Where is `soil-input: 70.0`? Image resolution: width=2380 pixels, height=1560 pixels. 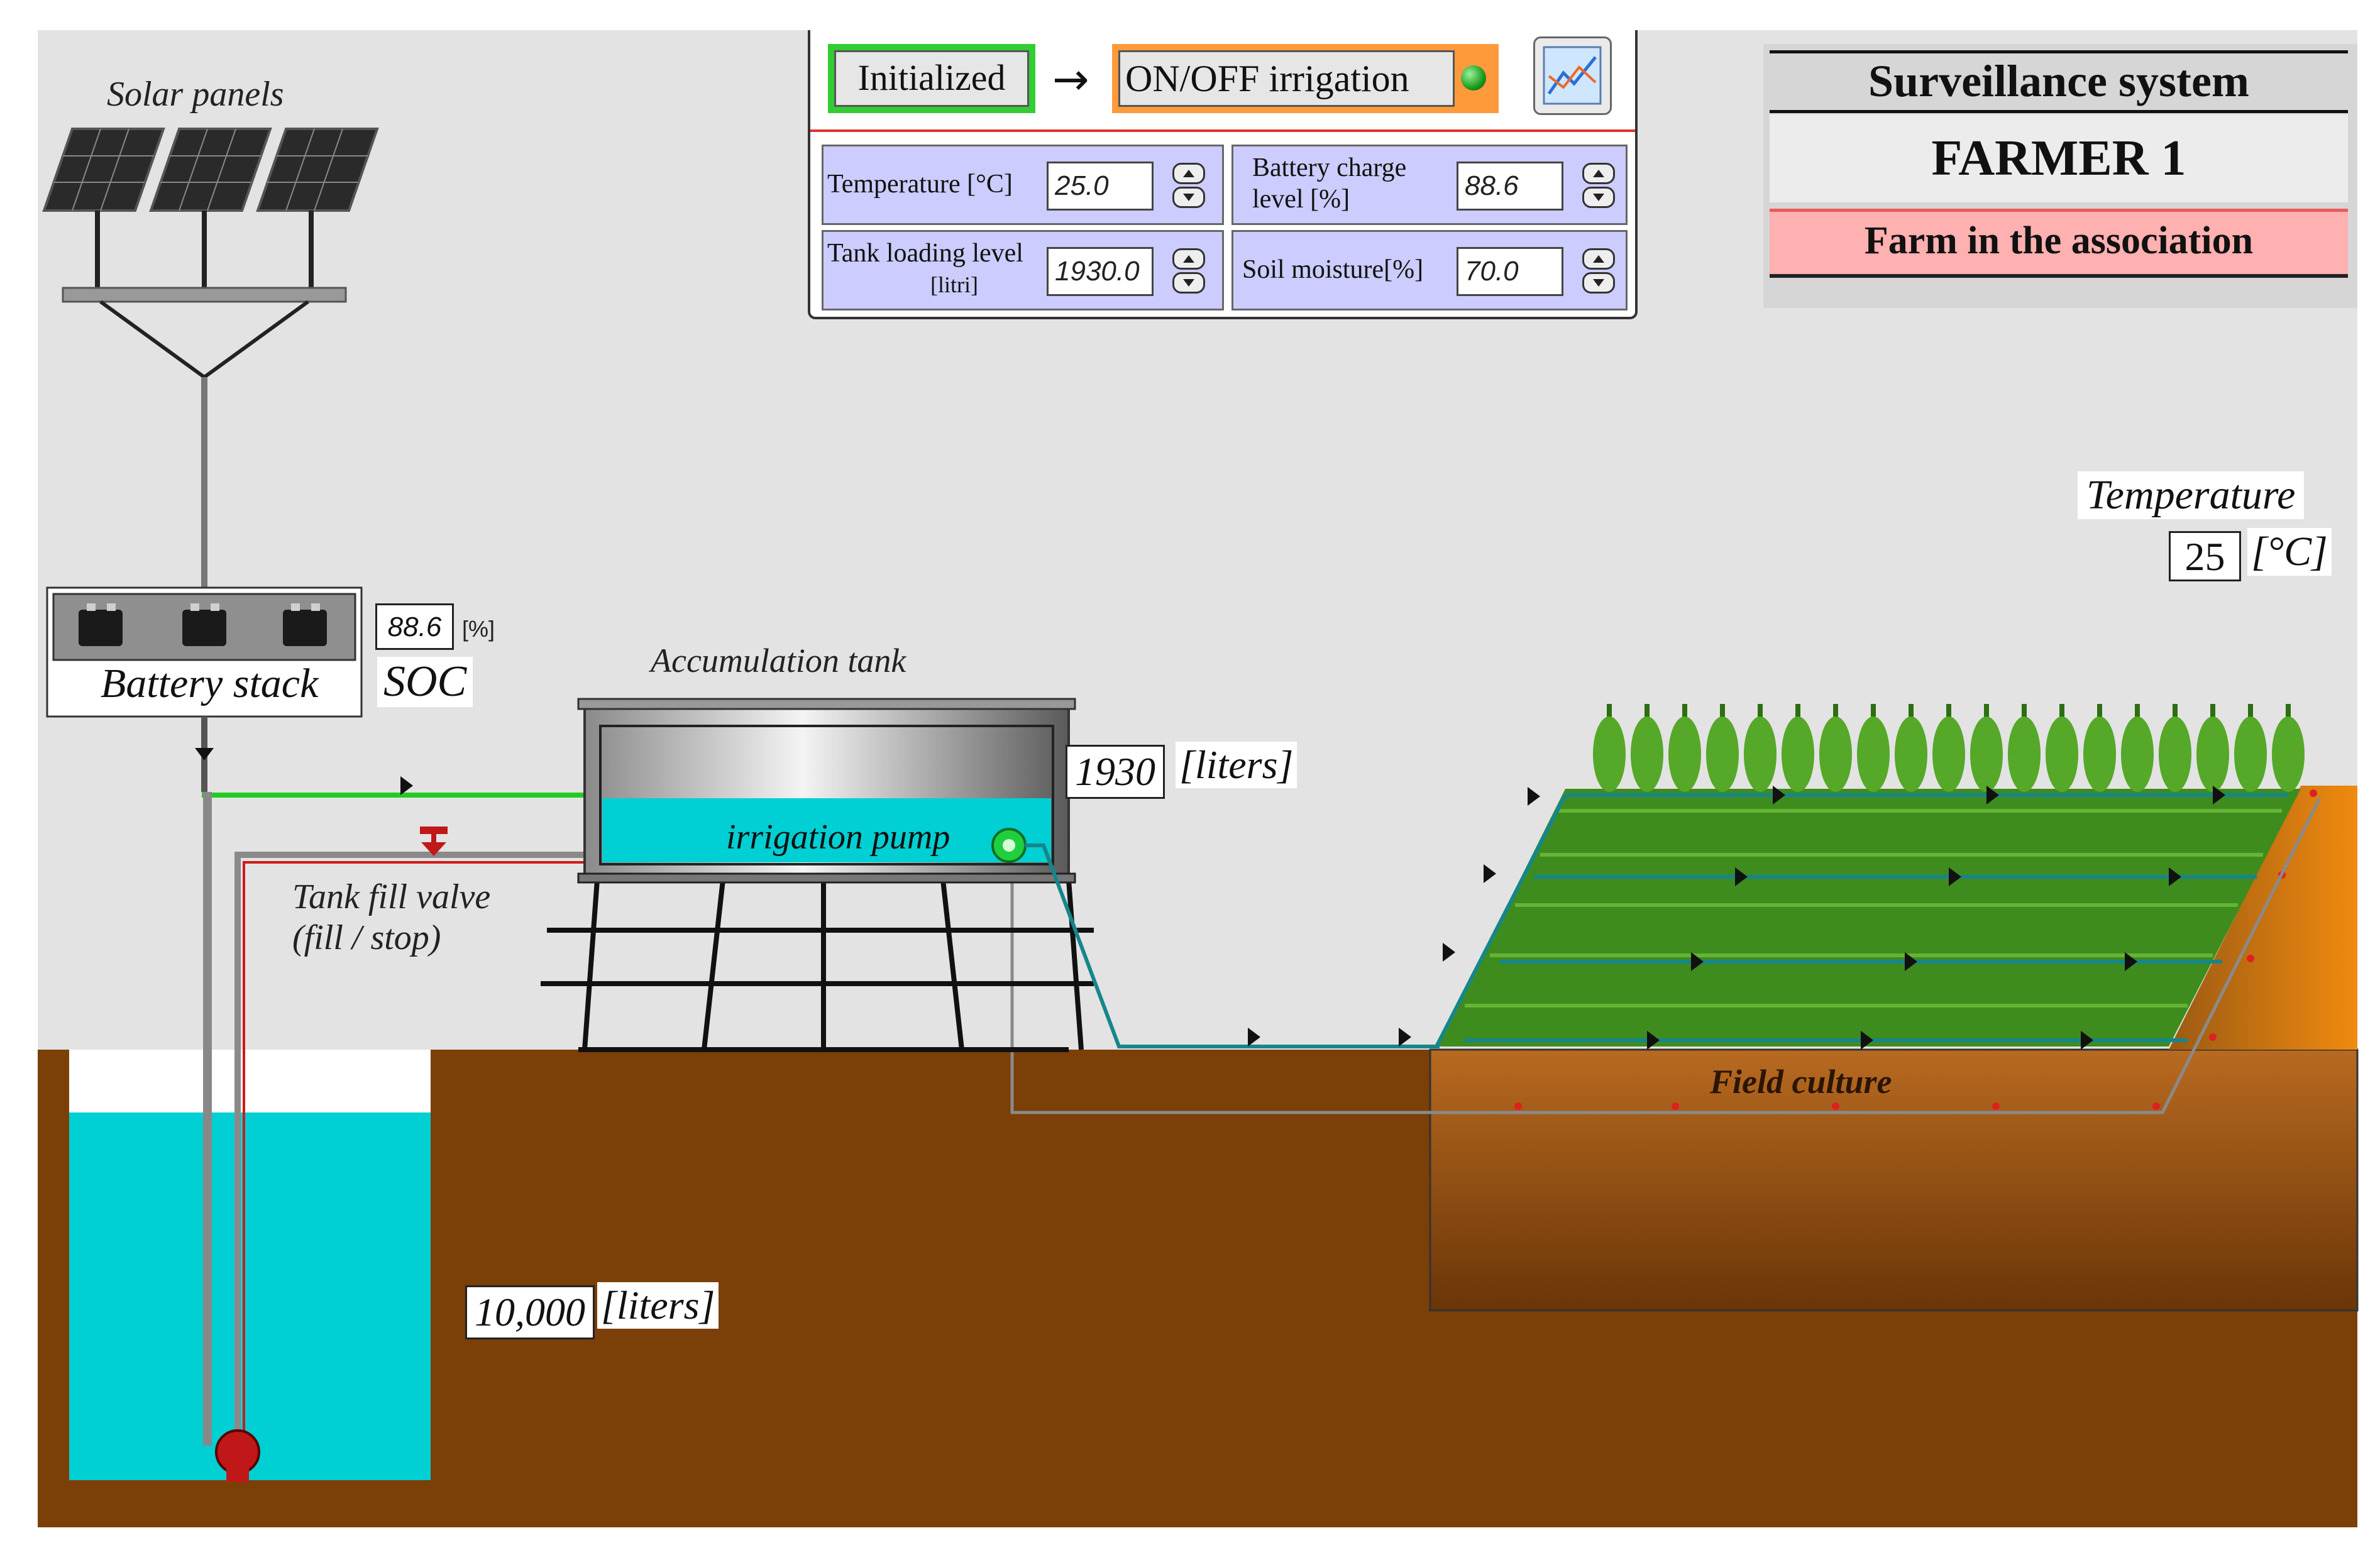 soil-input: 70.0 is located at coordinates (1510, 271).